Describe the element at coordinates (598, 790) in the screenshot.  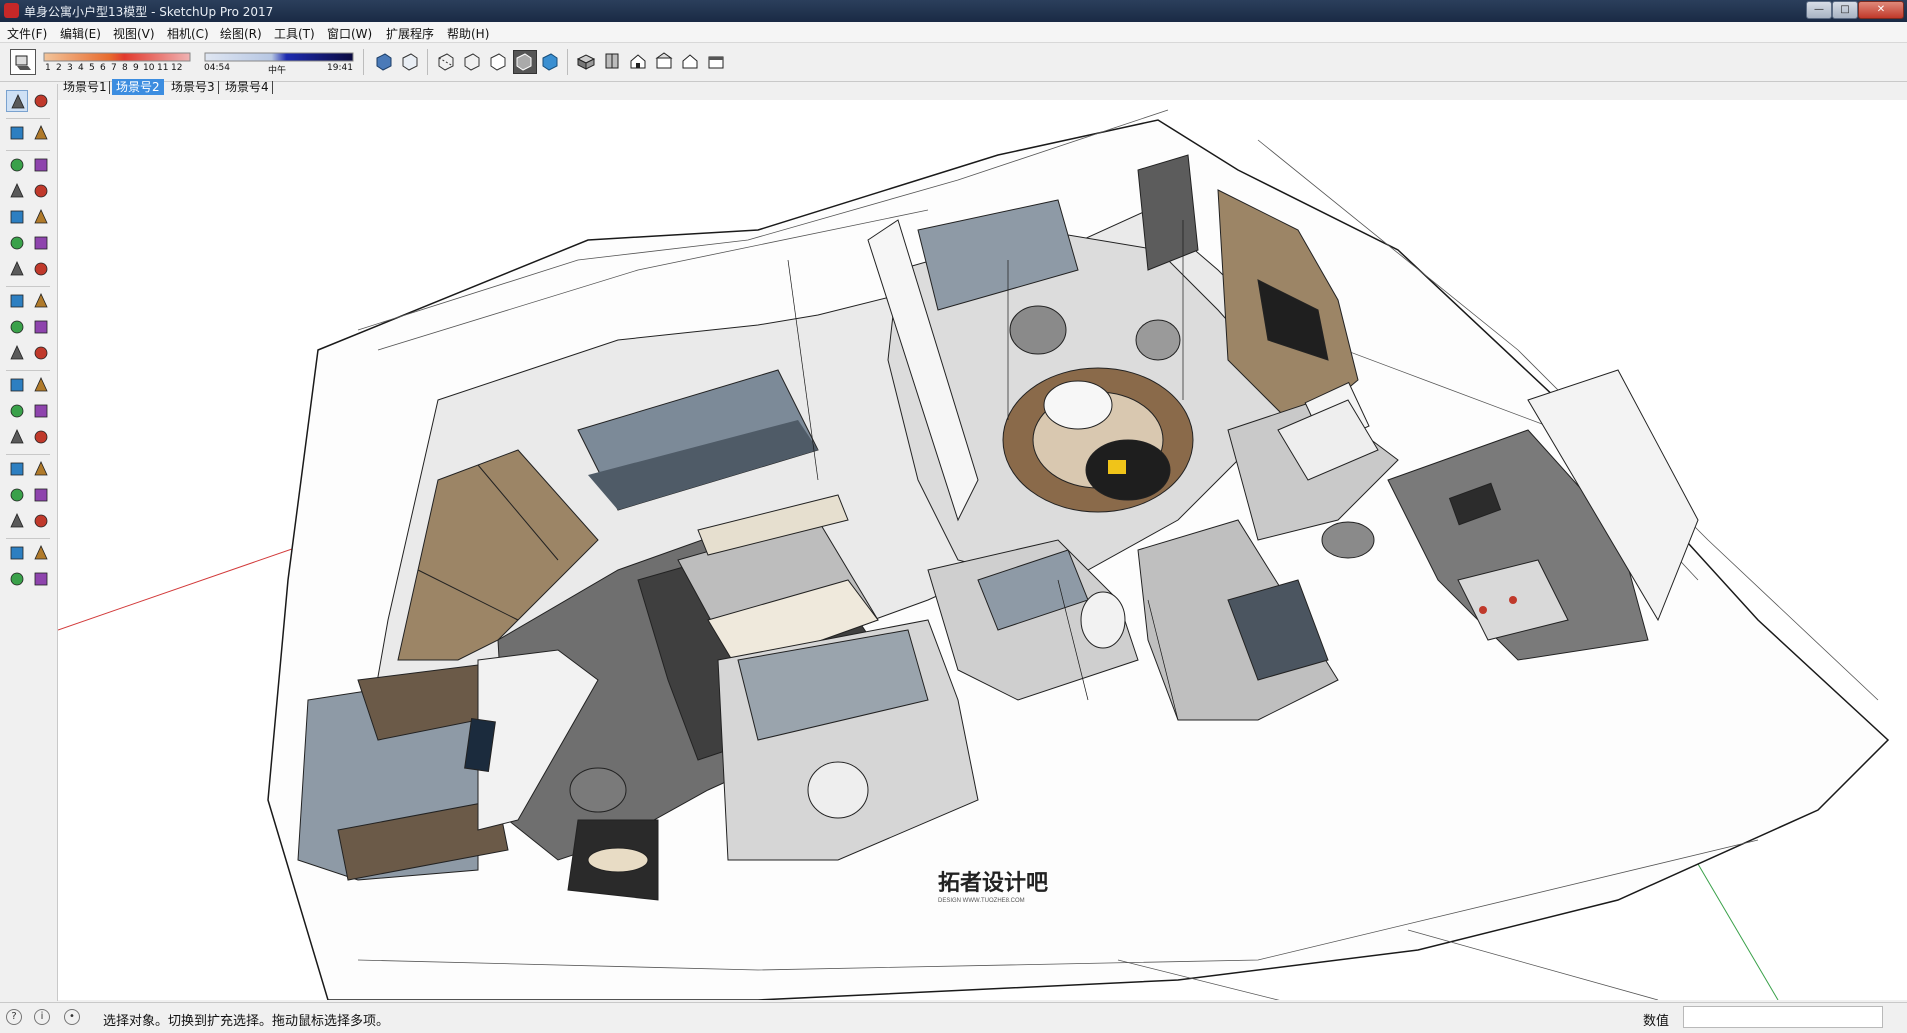
I see `desk-chair` at that location.